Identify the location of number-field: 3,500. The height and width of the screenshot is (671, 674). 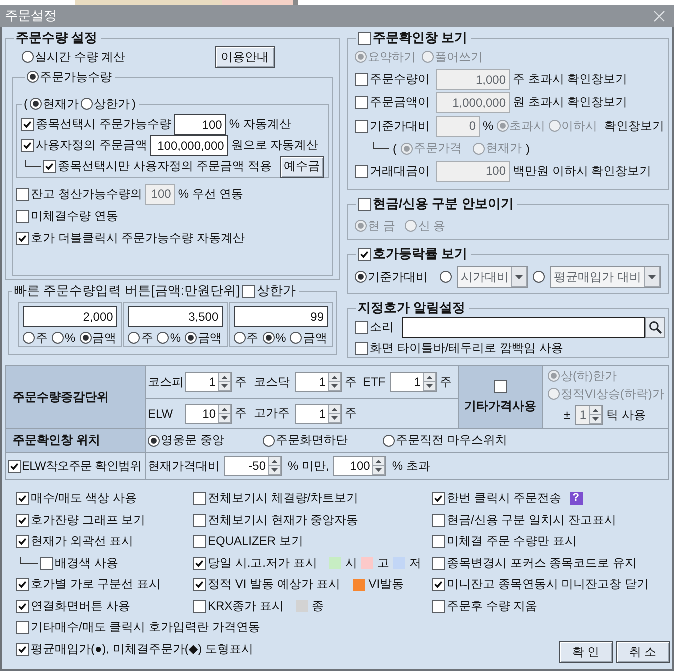
(175, 316).